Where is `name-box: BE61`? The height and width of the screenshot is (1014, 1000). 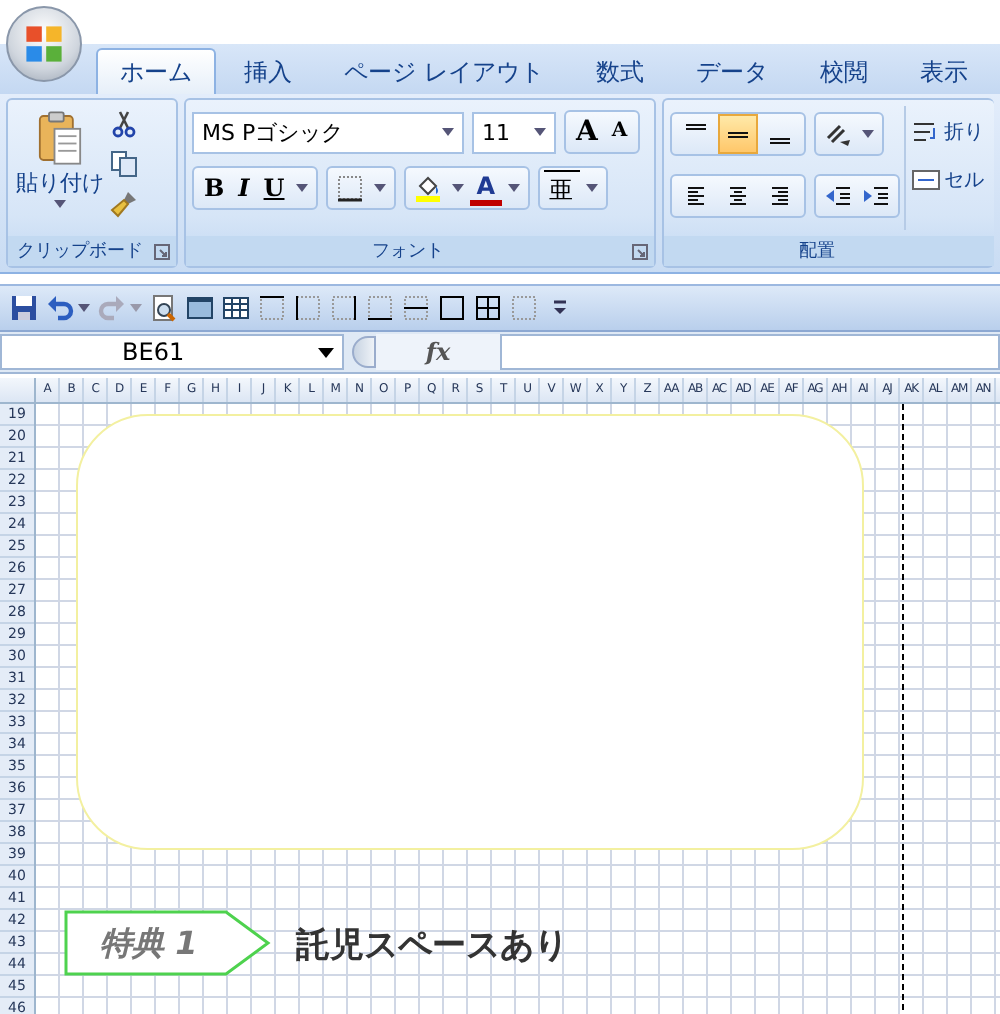
name-box: BE61 is located at coordinates (172, 352).